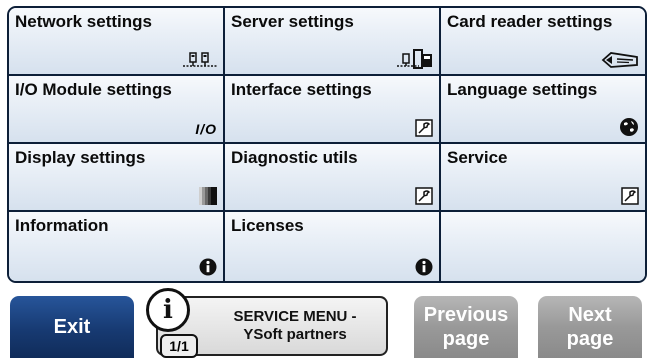 The width and height of the screenshot is (654, 364). I want to click on tile-interface-settings: Interface settings, so click(333, 110).